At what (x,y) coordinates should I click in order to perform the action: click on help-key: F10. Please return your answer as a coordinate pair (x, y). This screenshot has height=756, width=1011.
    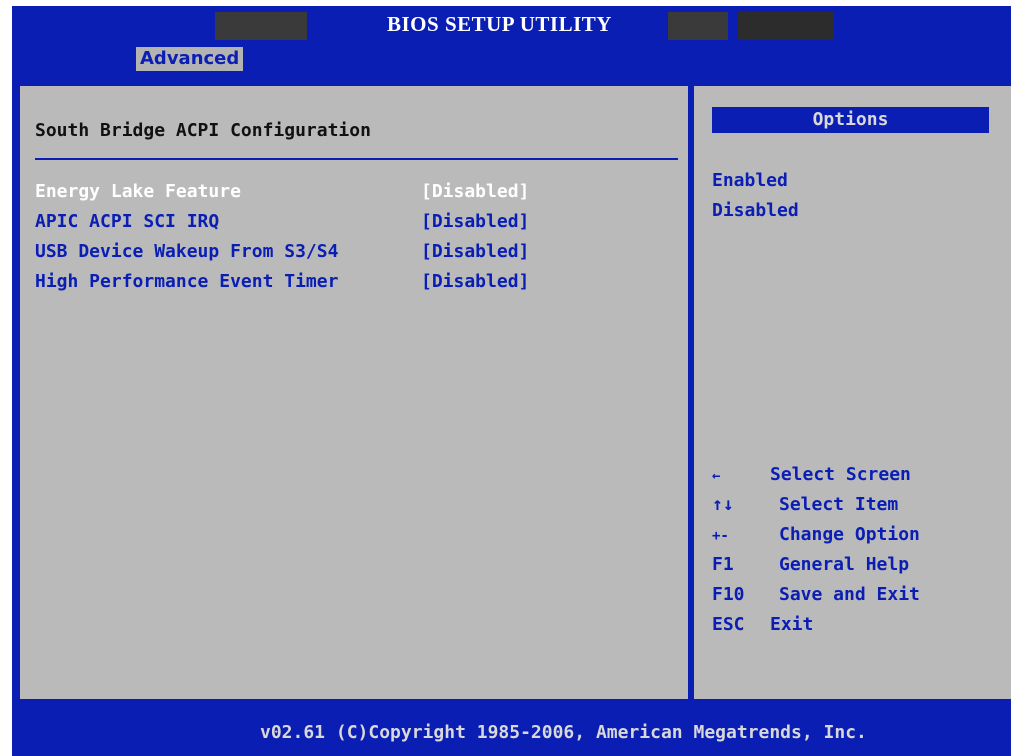
    Looking at the image, I should click on (728, 594).